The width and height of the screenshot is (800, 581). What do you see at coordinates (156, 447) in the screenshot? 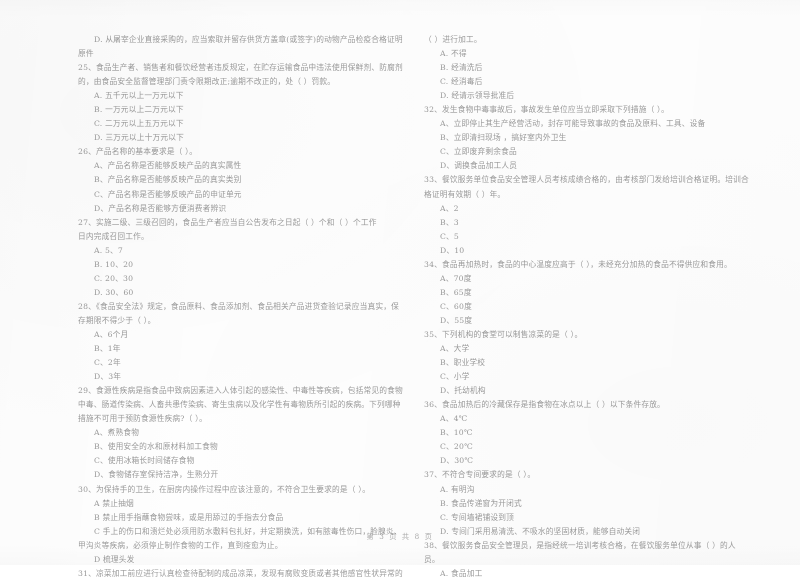
I see `text-line: B、使用安全的水和原材料加工食物` at bounding box center [156, 447].